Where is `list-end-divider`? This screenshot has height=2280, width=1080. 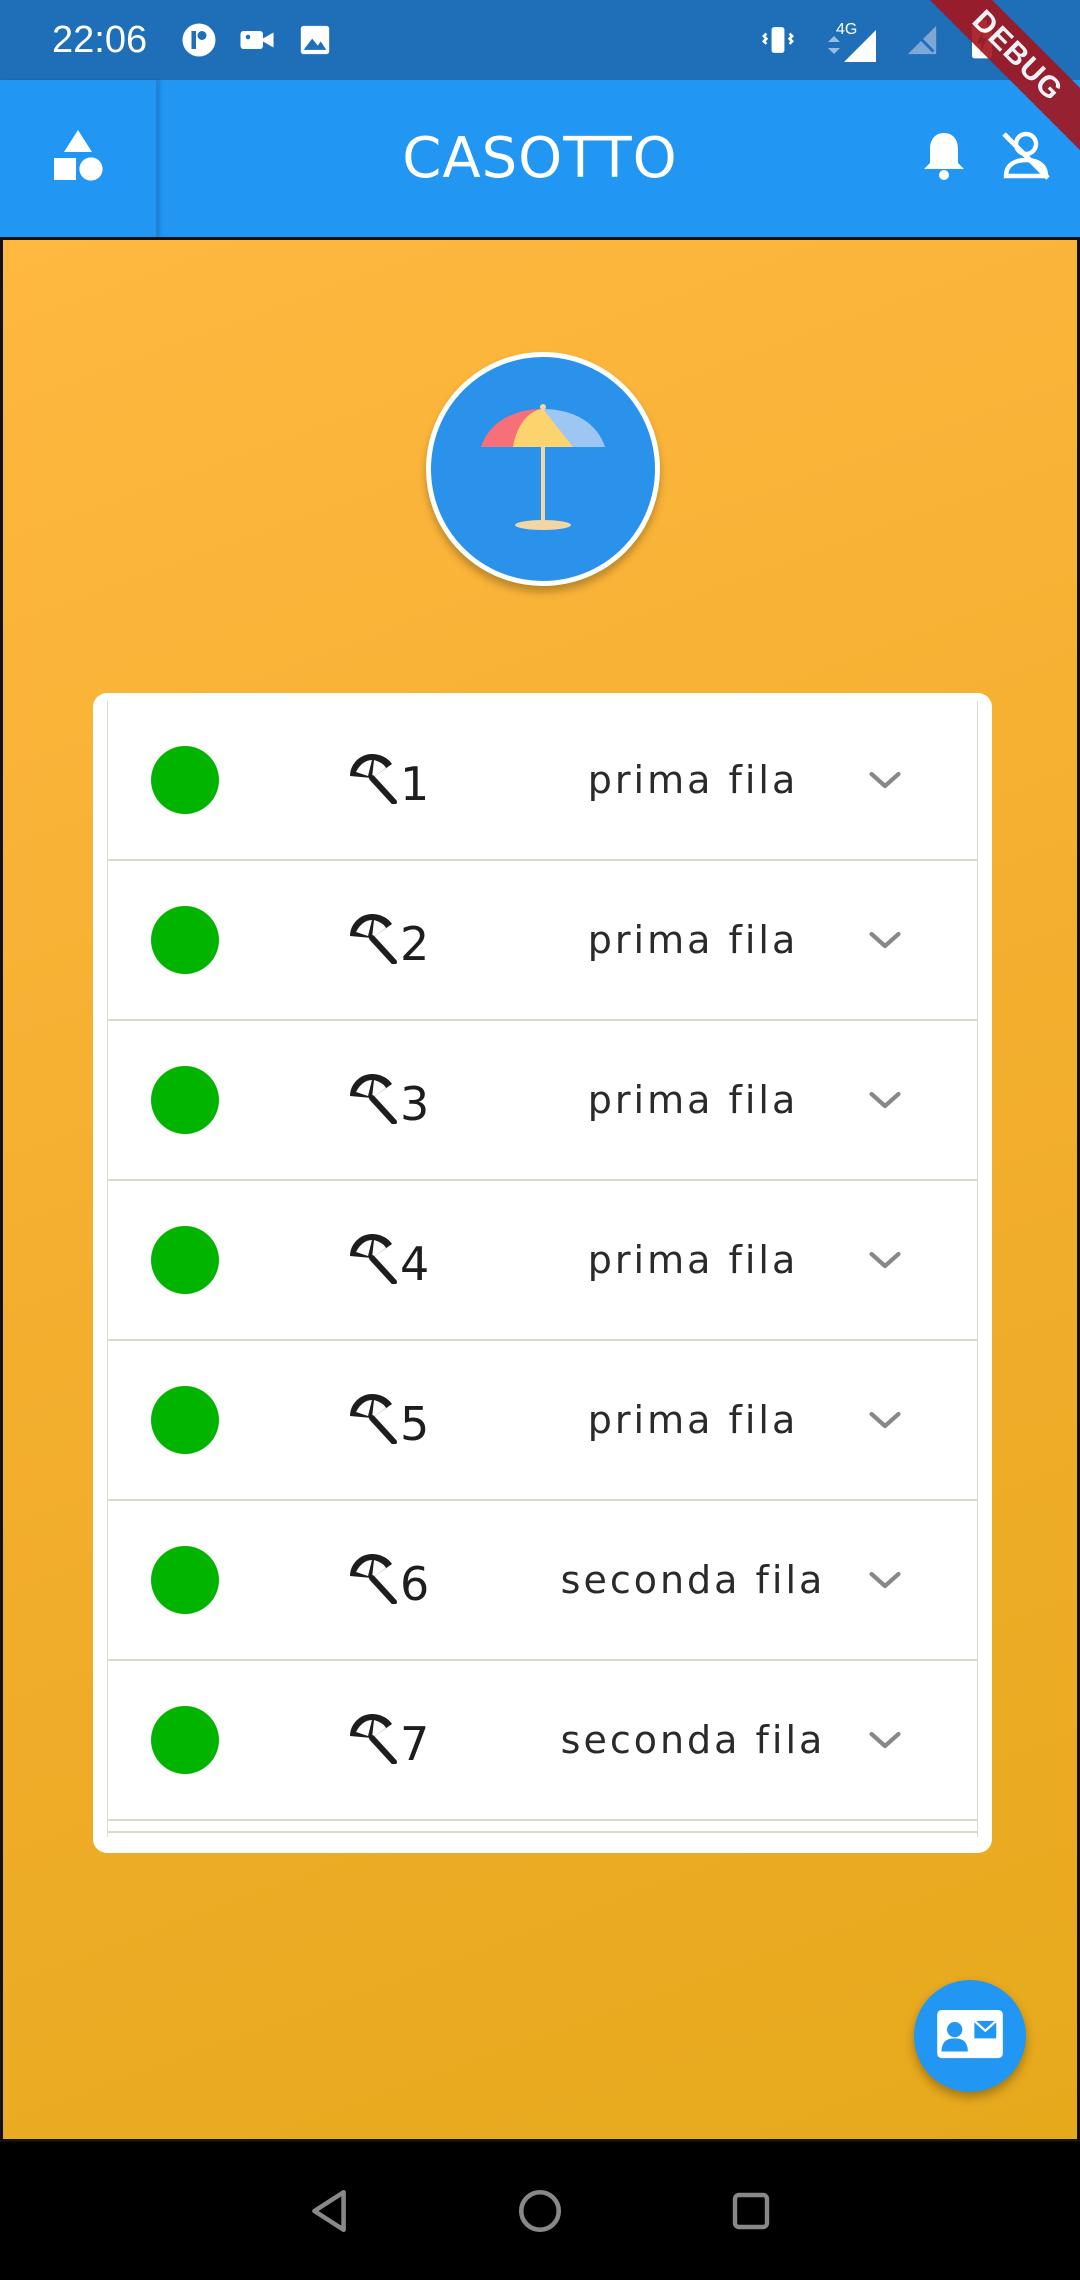
list-end-divider is located at coordinates (542, 1827).